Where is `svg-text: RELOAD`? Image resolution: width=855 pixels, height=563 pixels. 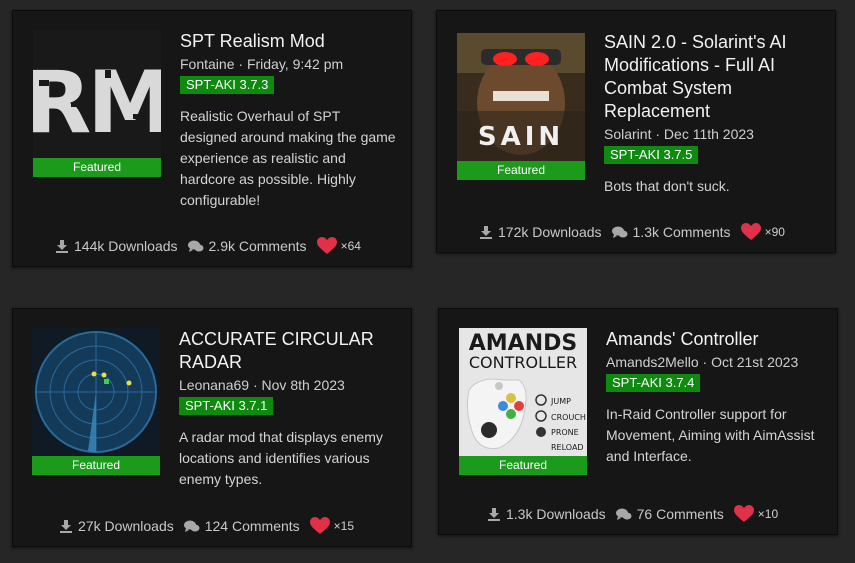
svg-text: RELOAD is located at coordinates (567, 447).